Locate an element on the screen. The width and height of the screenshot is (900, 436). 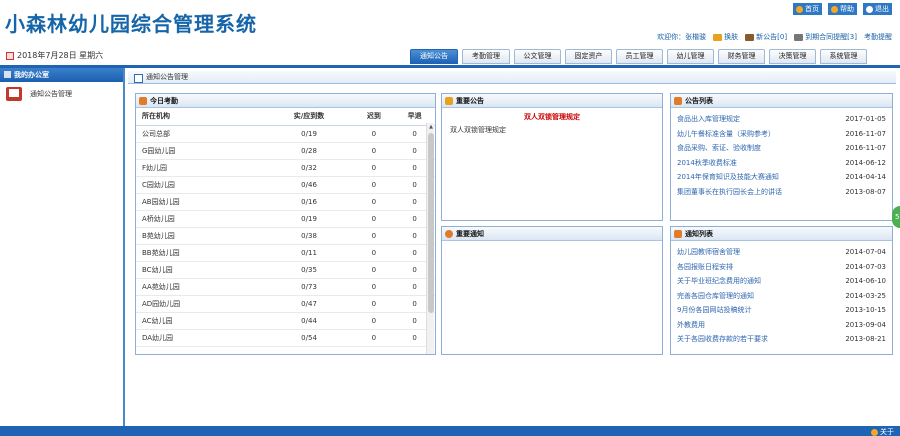
table-row: AA苑幼儿园 0/73 0 0 is located at coordinates (285, 287).